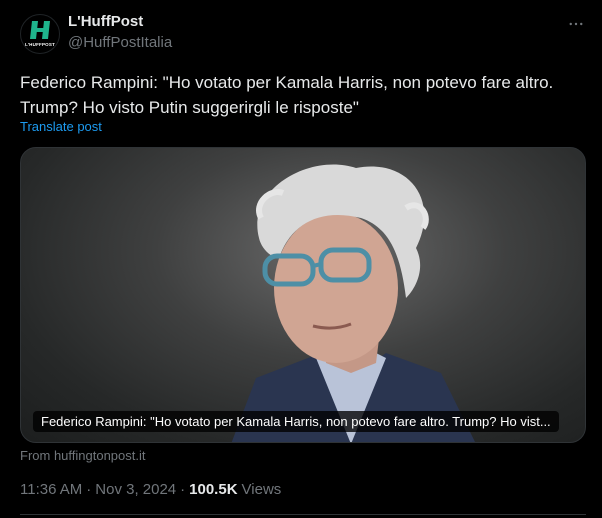 This screenshot has width=602, height=518. I want to click on account-handle: @HuffPostItalia, so click(120, 42).